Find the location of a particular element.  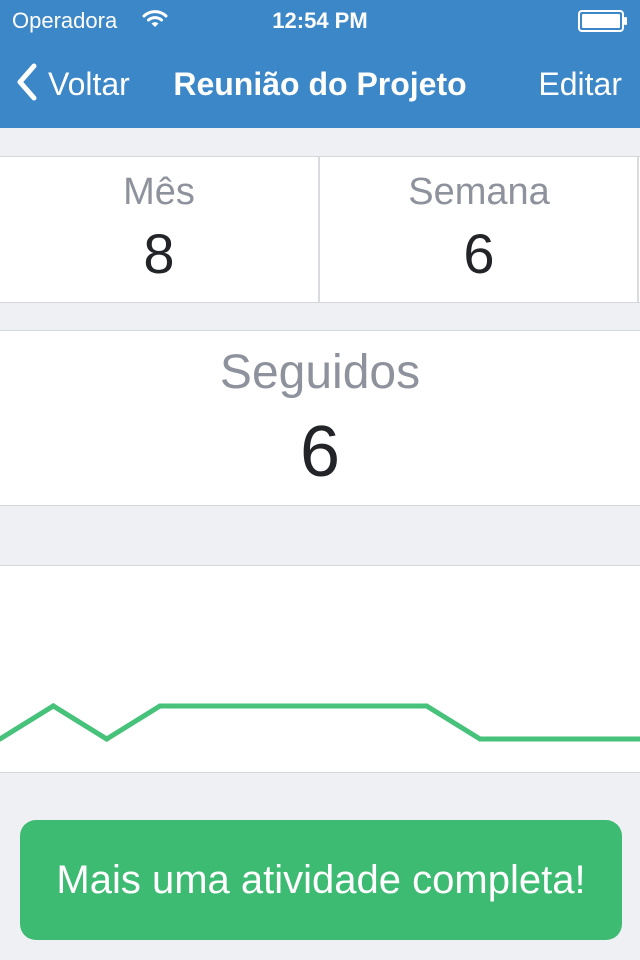

activity-chart-svg is located at coordinates (320, 722).